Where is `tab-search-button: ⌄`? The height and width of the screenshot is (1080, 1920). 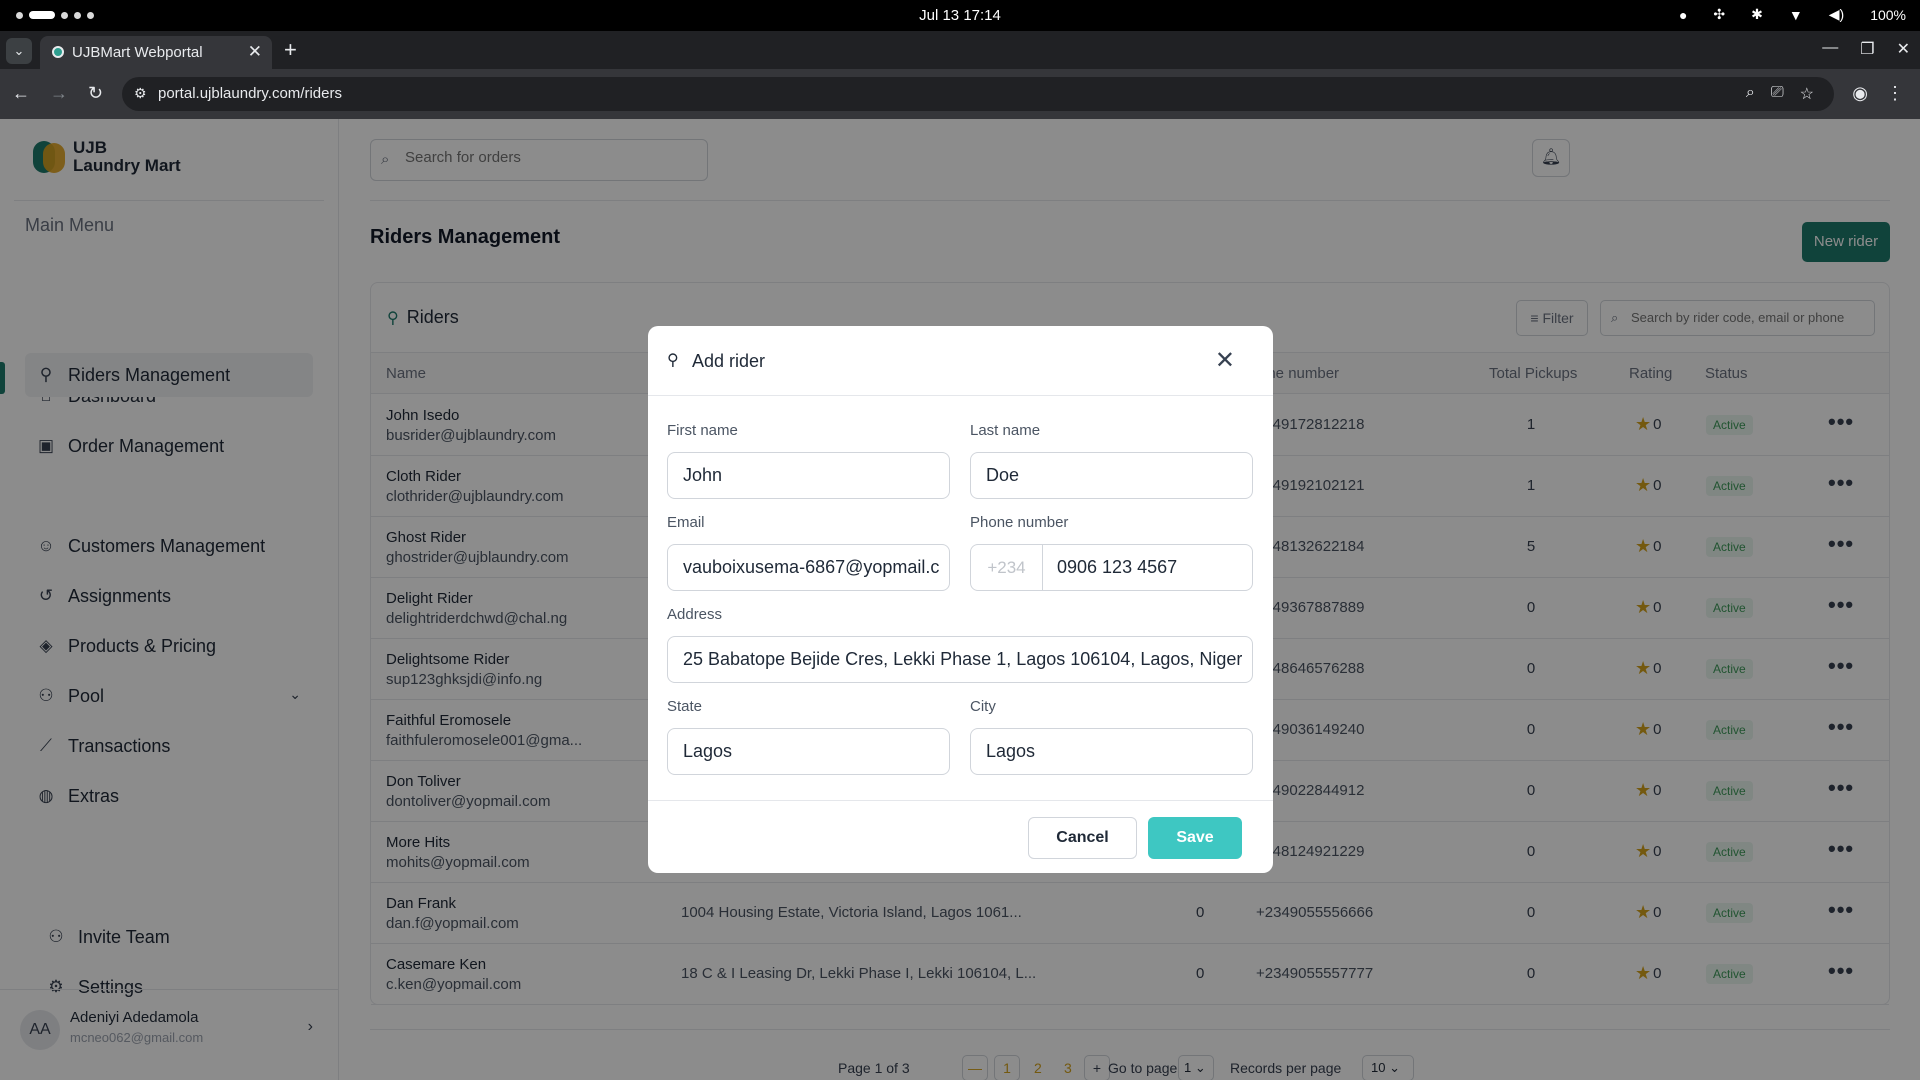
tab-search-button: ⌄ is located at coordinates (19, 51).